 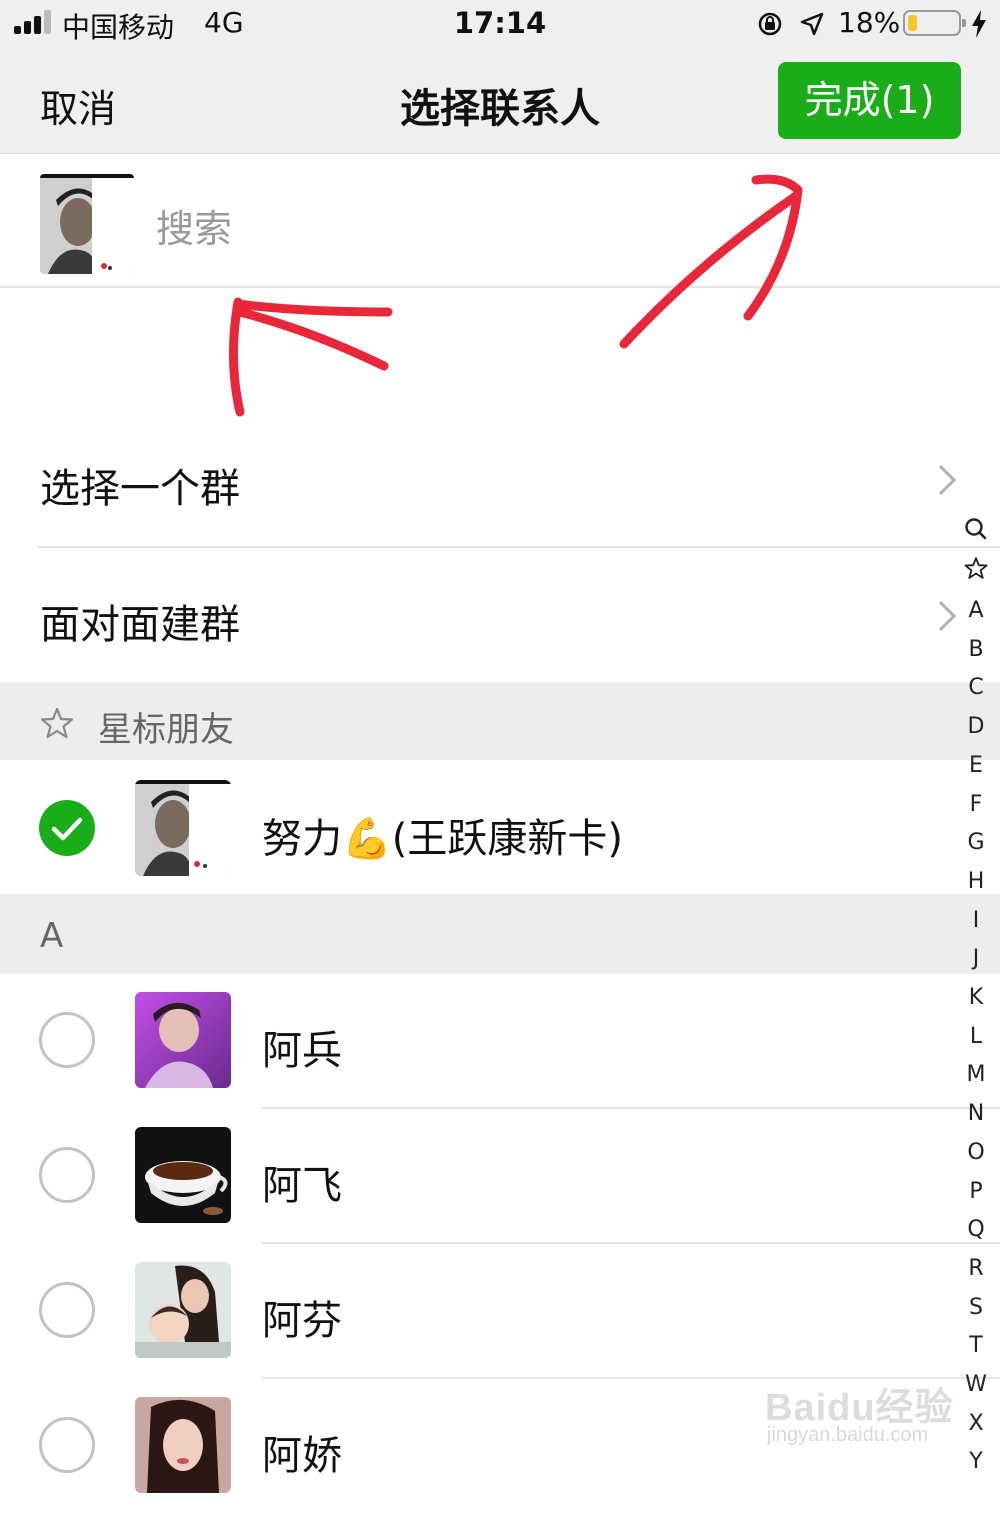 What do you see at coordinates (976, 1307) in the screenshot?
I see `index-letter-s: S` at bounding box center [976, 1307].